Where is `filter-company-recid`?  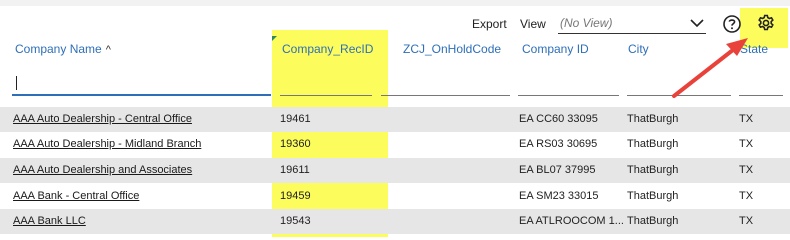 filter-company-recid is located at coordinates (326, 84).